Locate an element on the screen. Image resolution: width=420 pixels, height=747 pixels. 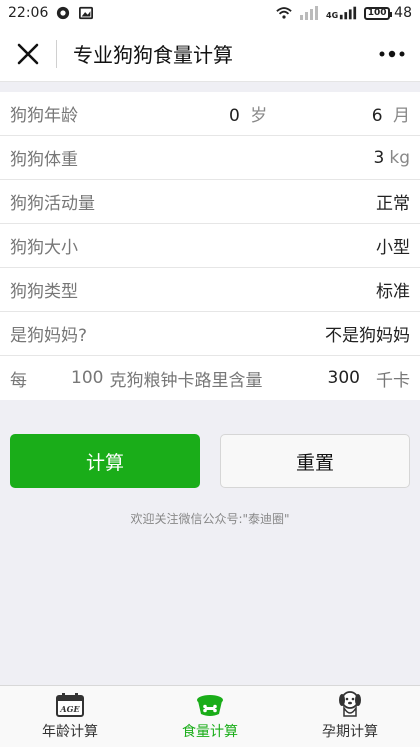
battery-indicator: 100 48 is located at coordinates (388, 13).